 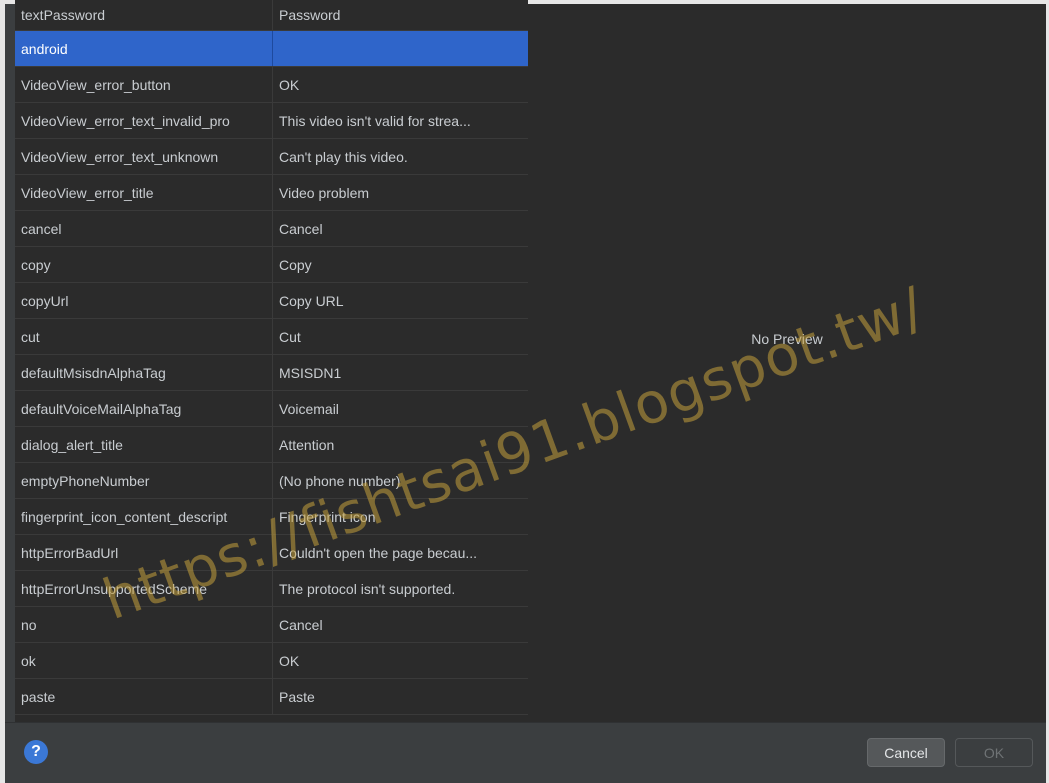 I want to click on resource-value: Video problem, so click(x=324, y=192).